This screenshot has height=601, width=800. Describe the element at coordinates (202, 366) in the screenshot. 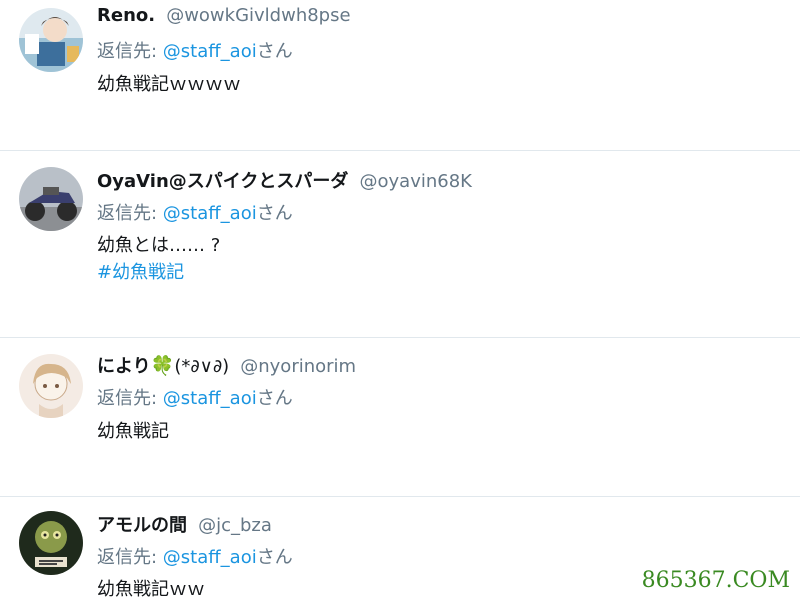

I see `display-name-kaomoji: (*∂∨∂)` at that location.